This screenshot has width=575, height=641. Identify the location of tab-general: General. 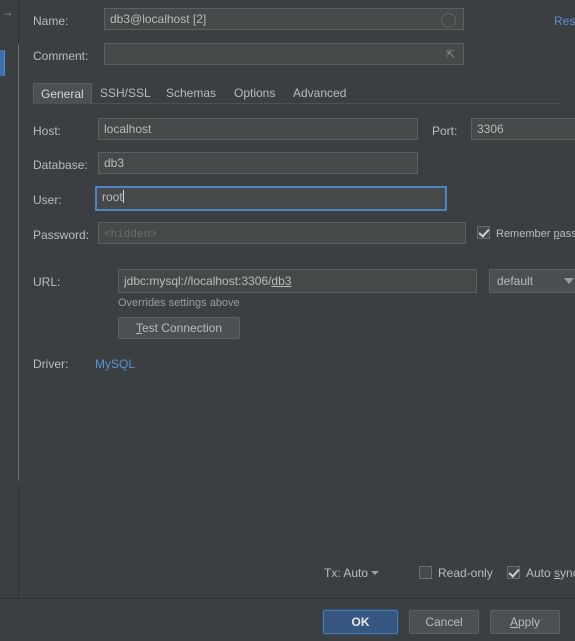
(62, 93).